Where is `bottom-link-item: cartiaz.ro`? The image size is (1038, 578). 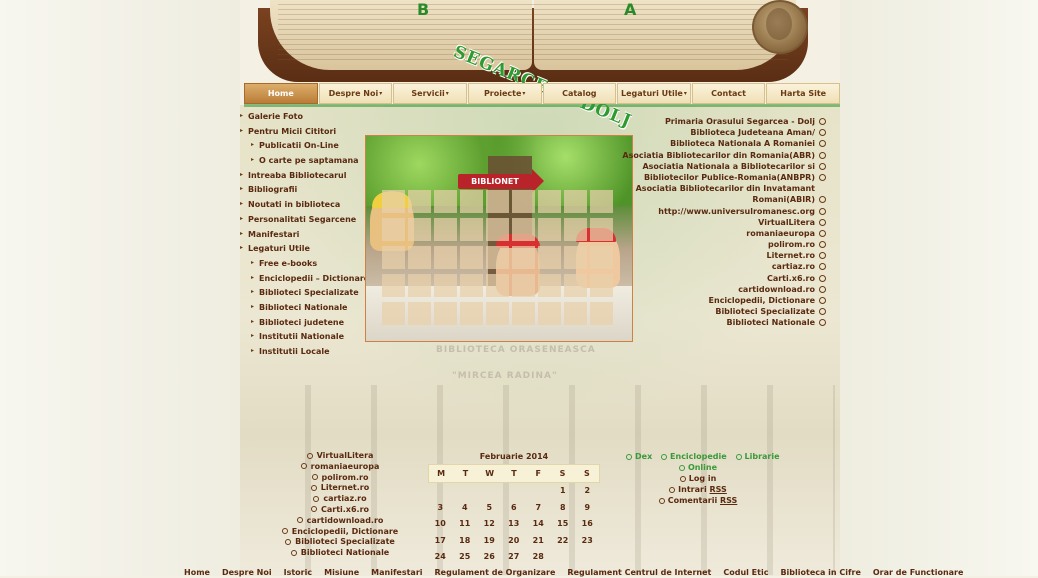
bottom-link-item: cartiaz.ro is located at coordinates (340, 499).